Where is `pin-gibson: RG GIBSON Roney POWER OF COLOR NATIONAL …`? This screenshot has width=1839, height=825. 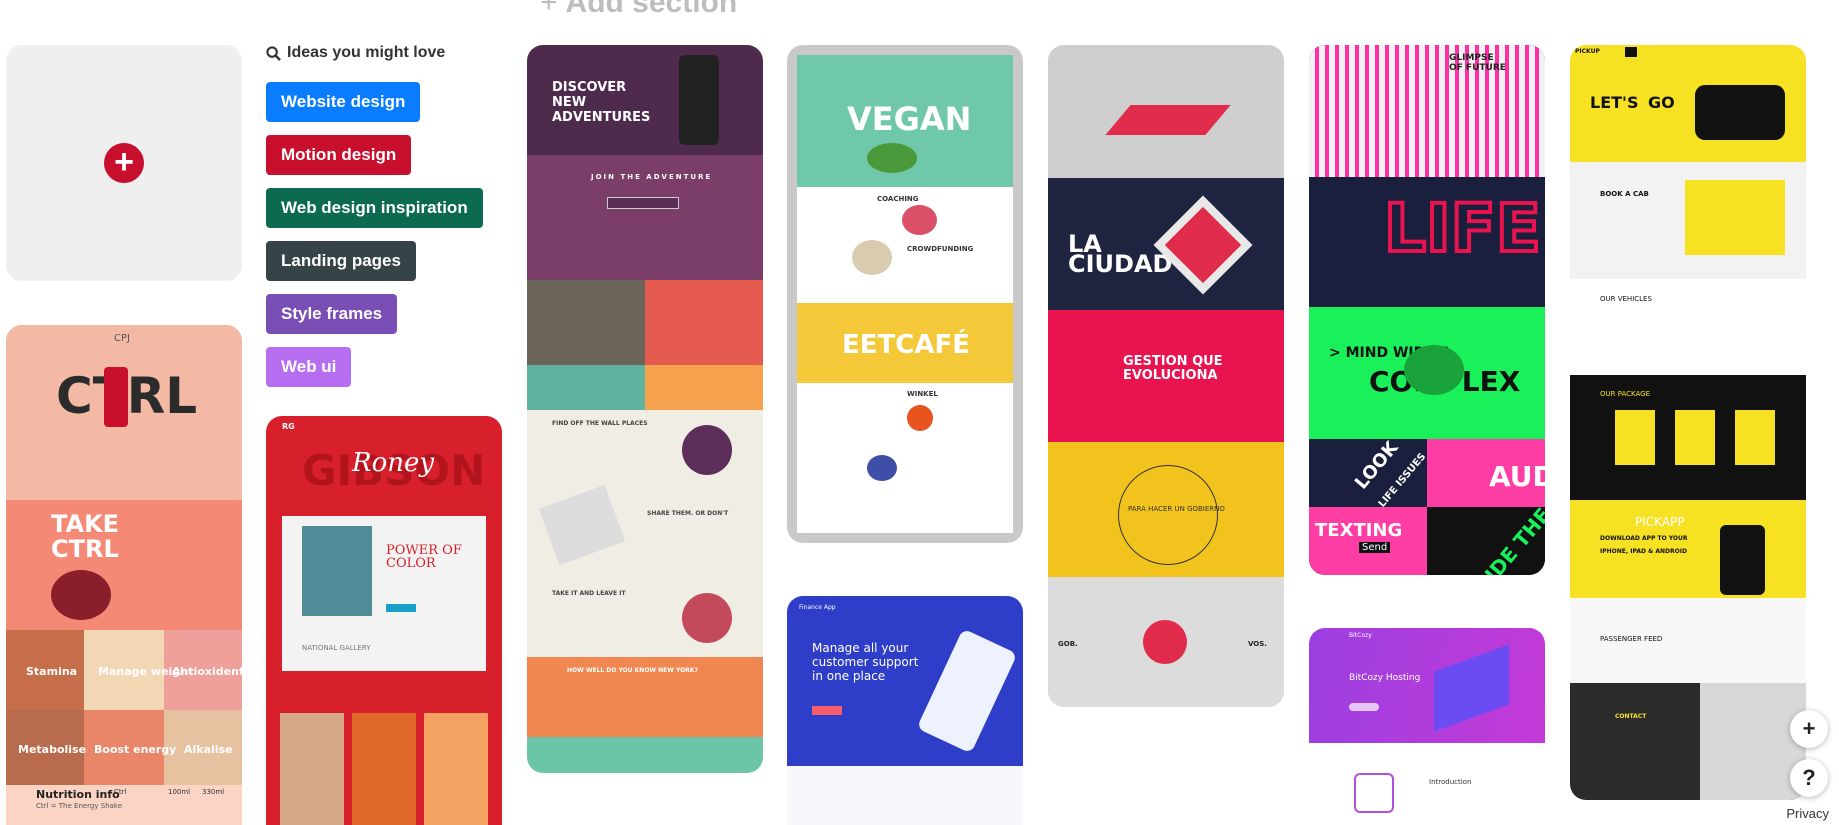 pin-gibson: RG GIBSON Roney POWER OF COLOR NATIONAL … is located at coordinates (384, 620).